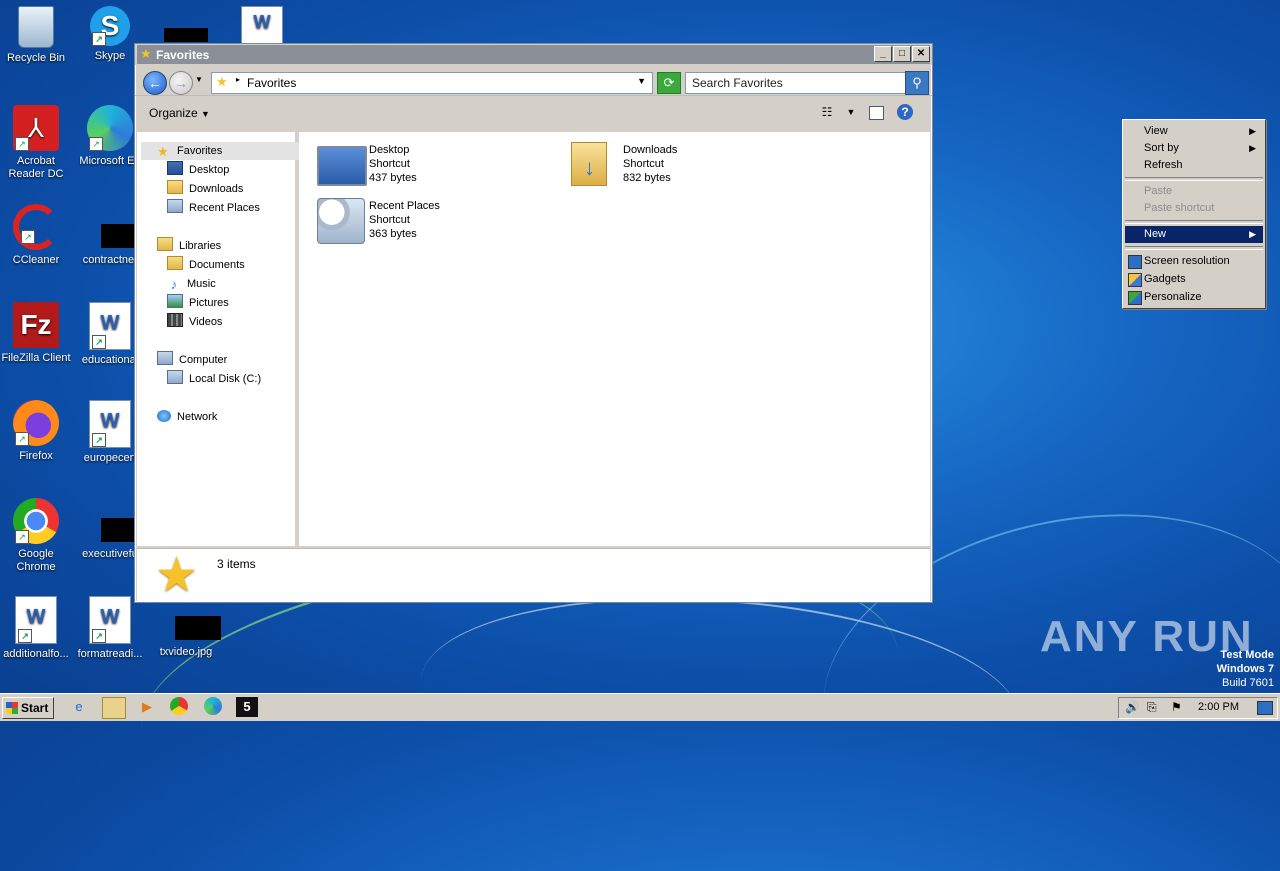  I want to click on desktop-icon-firefox: ↗ Firefox, so click(36, 431).